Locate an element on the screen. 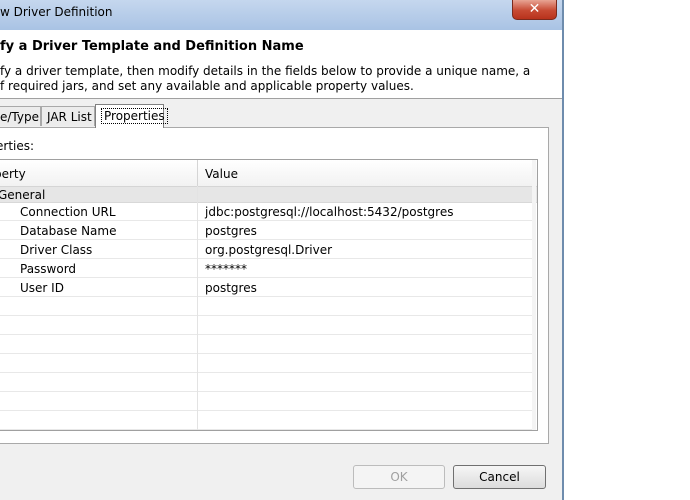  tab-name-type: e/Type is located at coordinates (20, 116).